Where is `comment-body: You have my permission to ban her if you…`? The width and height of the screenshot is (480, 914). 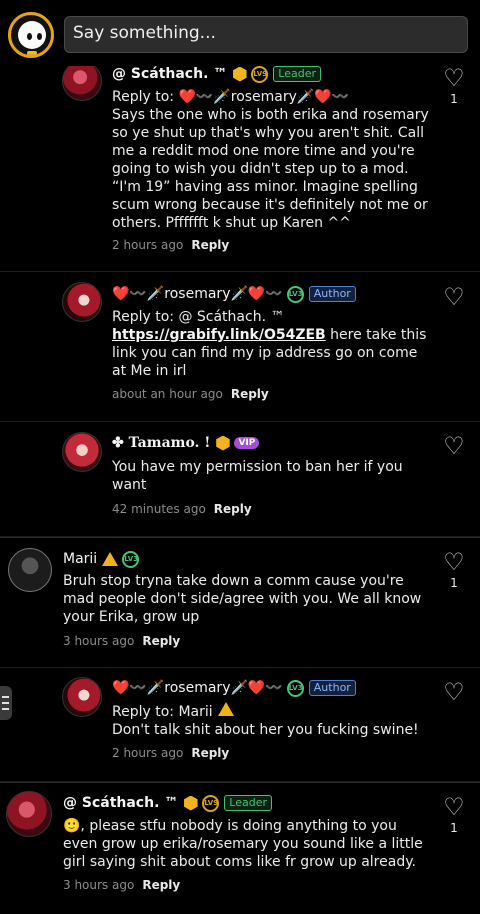
comment-body: You have my permission to ban her if you… is located at coordinates (267, 476).